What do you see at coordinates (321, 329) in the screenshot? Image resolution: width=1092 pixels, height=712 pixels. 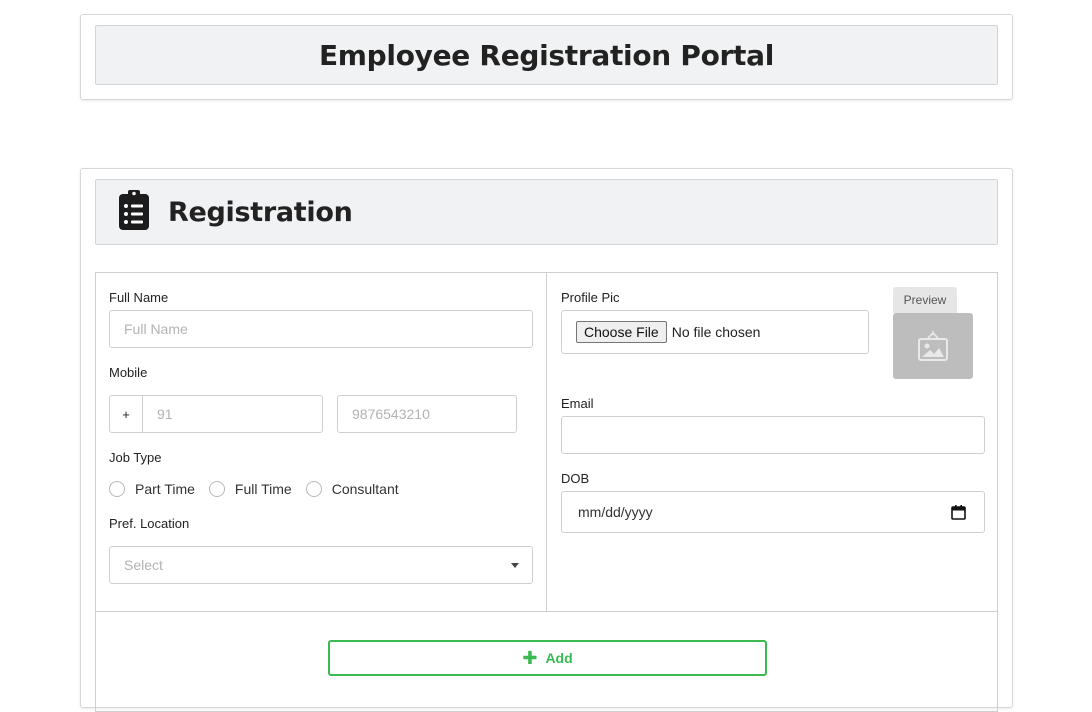 I see `full-name-input: Full Name` at bounding box center [321, 329].